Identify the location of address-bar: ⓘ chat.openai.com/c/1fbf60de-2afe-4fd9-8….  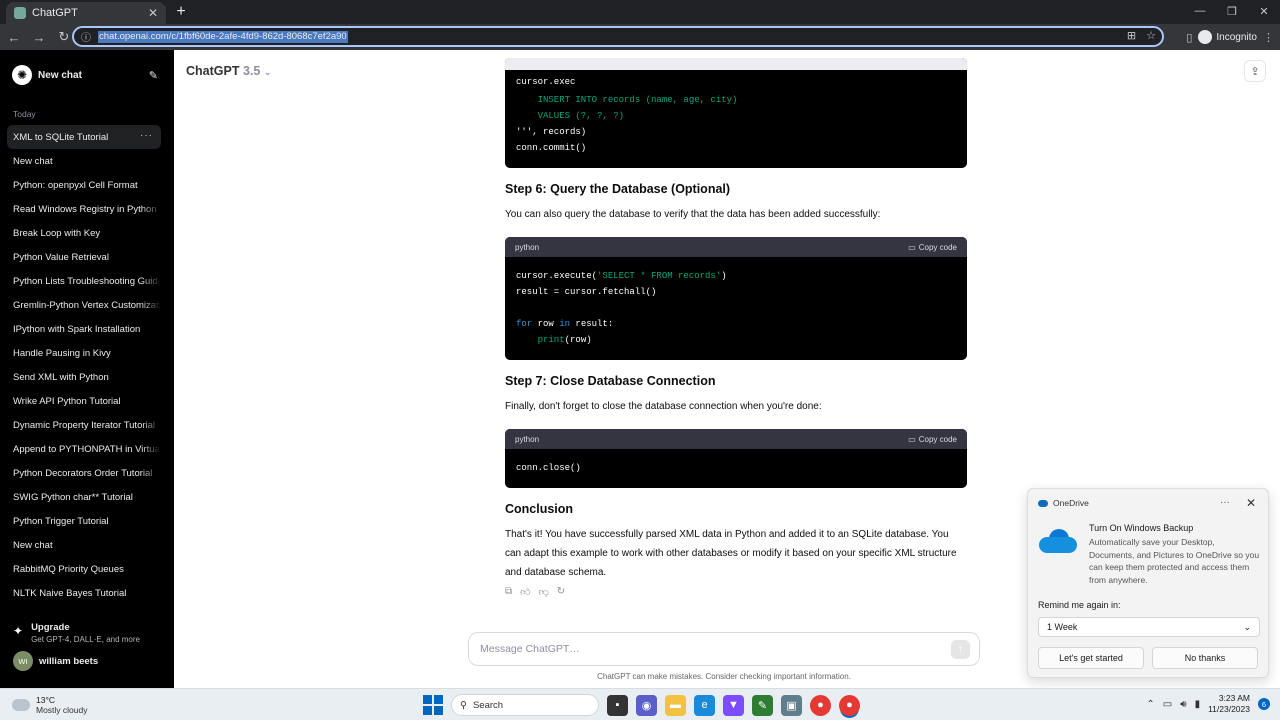
(618, 36).